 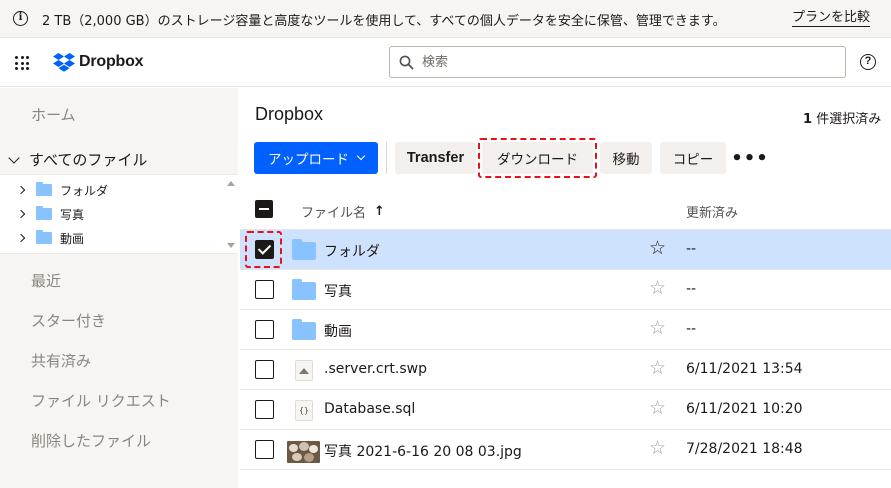 What do you see at coordinates (744, 409) in the screenshot?
I see `modified-date: 6/11/2021 10:20` at bounding box center [744, 409].